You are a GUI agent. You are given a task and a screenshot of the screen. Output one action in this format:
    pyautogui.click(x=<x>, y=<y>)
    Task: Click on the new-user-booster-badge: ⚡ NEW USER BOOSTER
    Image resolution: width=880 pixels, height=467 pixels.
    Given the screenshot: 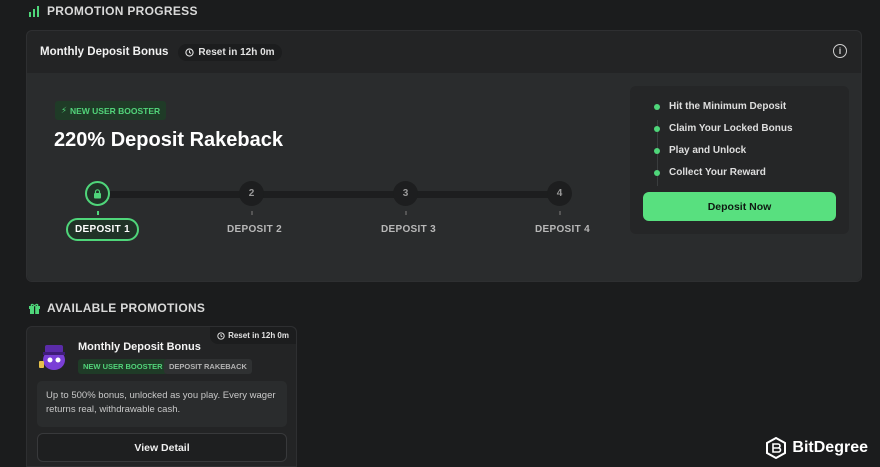 What is the action you would take?
    pyautogui.click(x=111, y=110)
    